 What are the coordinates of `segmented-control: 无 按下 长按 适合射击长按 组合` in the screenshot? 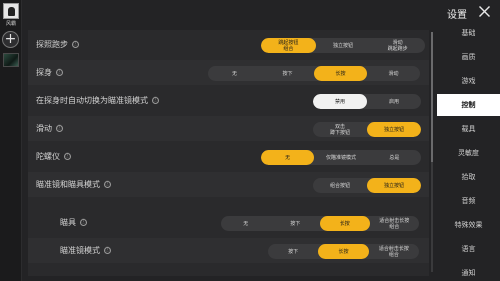 It's located at (320, 223).